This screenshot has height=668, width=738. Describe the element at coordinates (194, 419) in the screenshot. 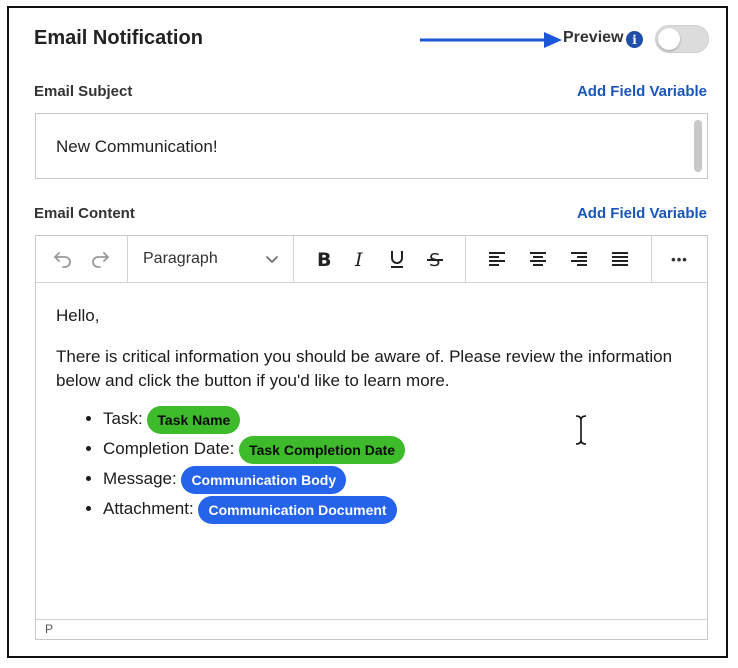

I see `field-variable-pill: Task Name` at that location.